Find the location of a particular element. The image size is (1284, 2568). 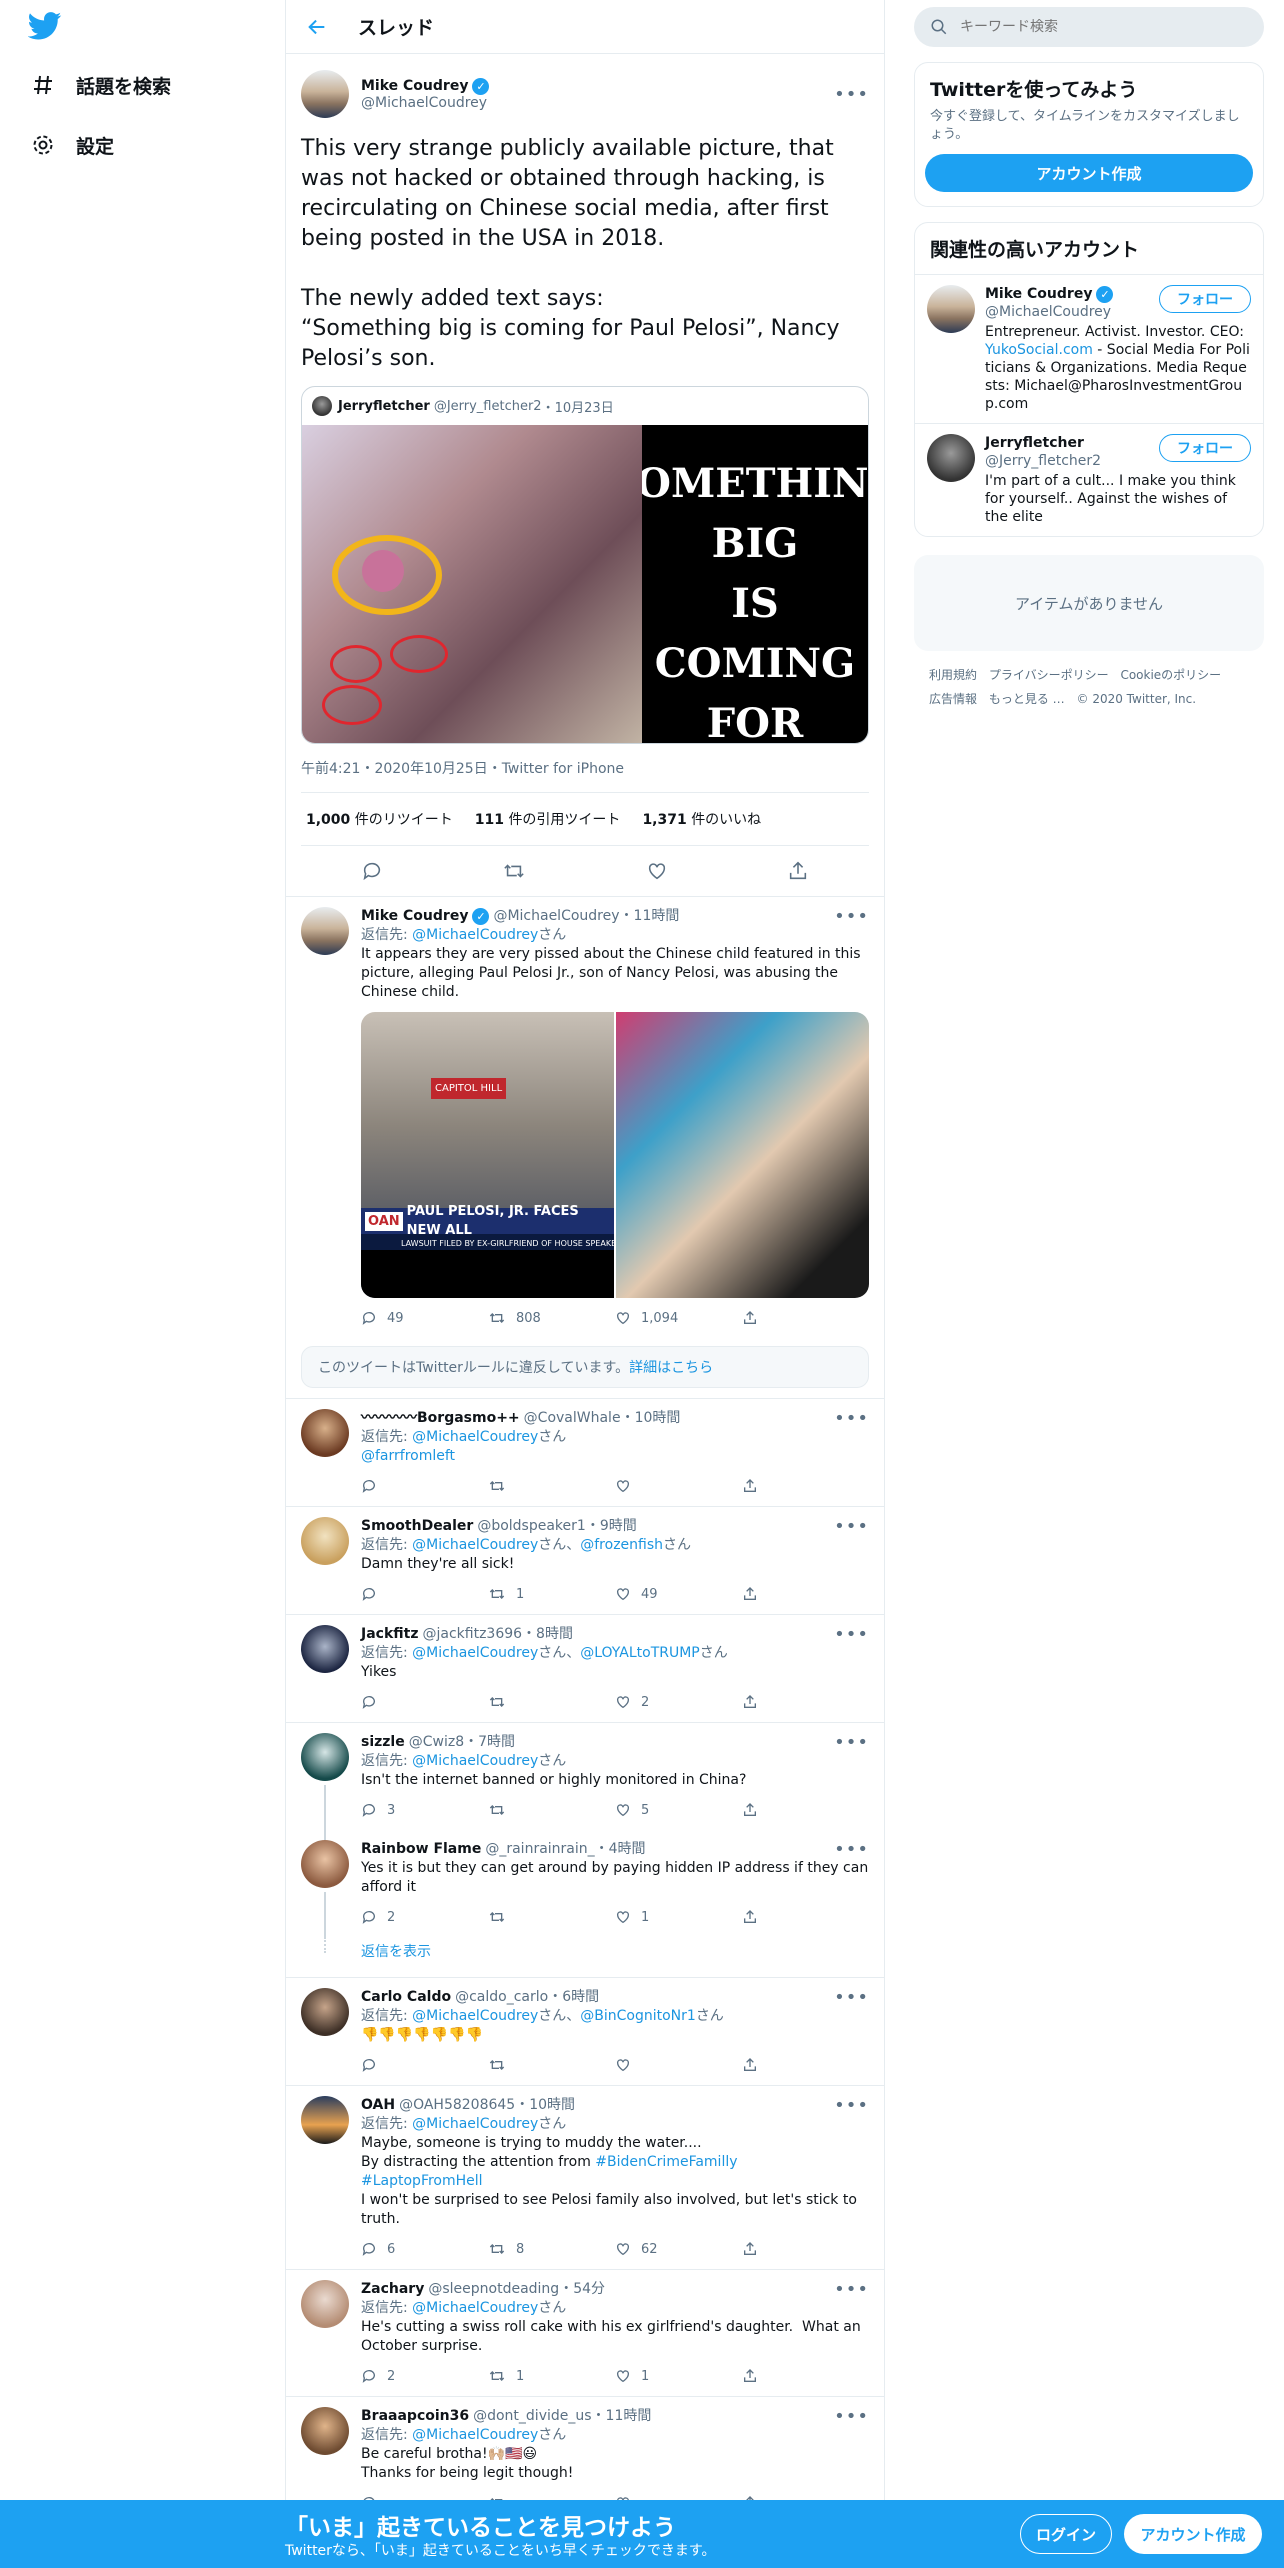

tweet-time: 6時間 is located at coordinates (580, 1997).